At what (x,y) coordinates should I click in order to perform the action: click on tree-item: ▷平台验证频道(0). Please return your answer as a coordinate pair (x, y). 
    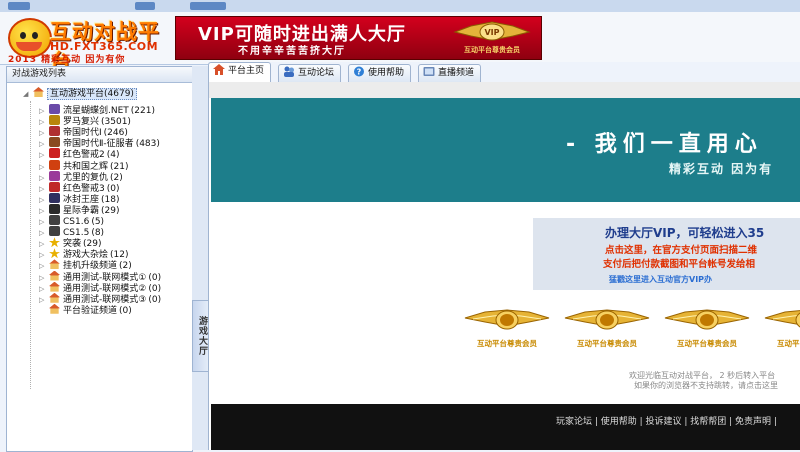
    Looking at the image, I should click on (85, 309).